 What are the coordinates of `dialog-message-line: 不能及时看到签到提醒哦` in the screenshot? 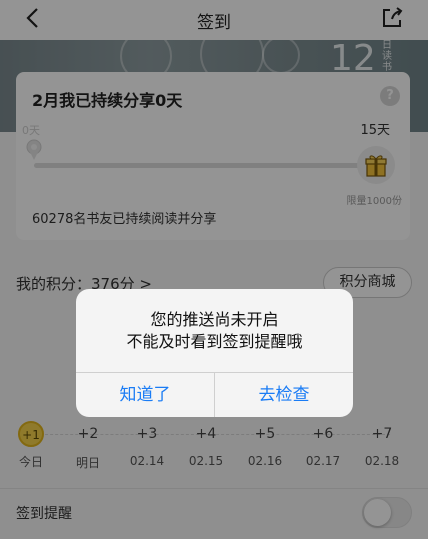 It's located at (214, 341).